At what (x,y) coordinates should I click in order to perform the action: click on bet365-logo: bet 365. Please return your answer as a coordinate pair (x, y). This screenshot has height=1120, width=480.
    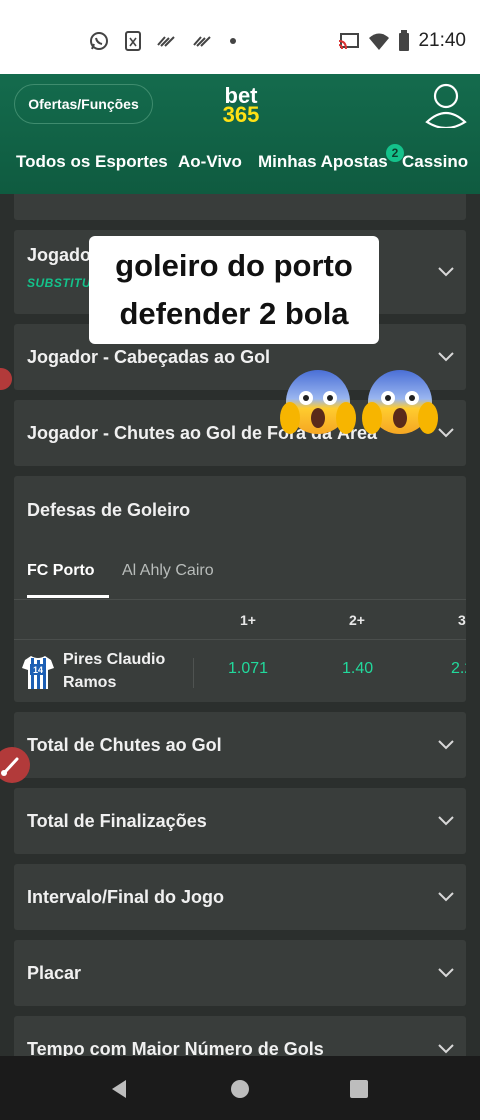
    Looking at the image, I should click on (241, 106).